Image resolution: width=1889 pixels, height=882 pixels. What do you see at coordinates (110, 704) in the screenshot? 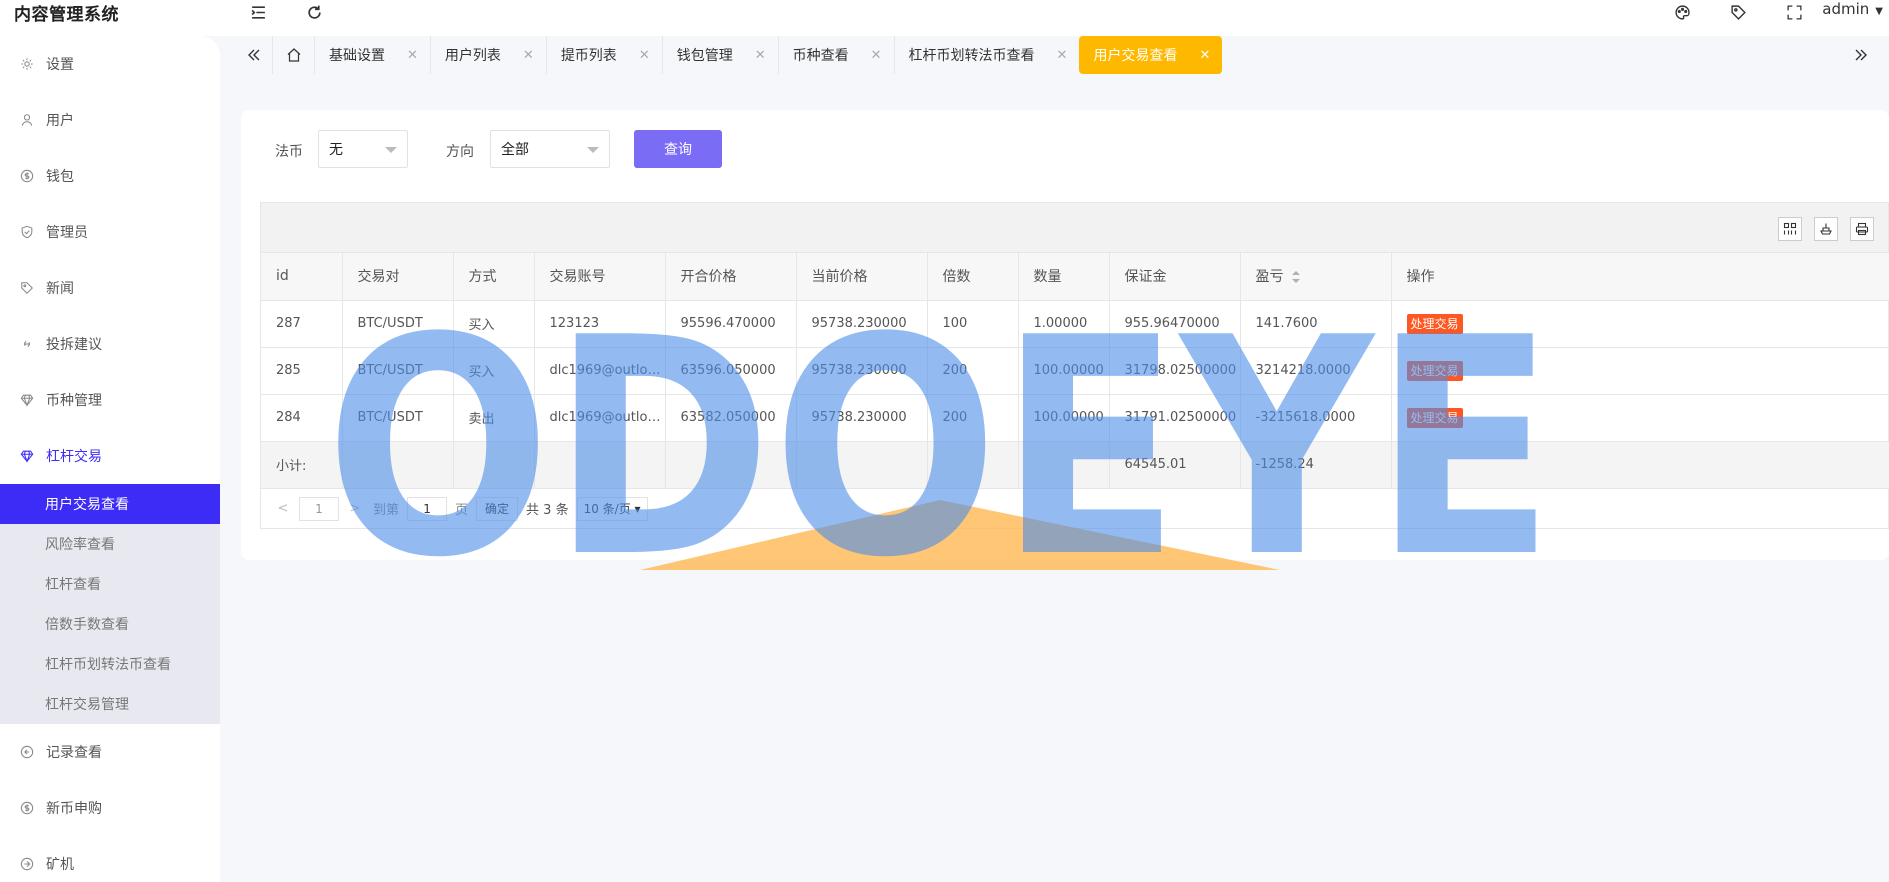
I see `submenu-item-trade-manage: 杠杆交易管理` at bounding box center [110, 704].